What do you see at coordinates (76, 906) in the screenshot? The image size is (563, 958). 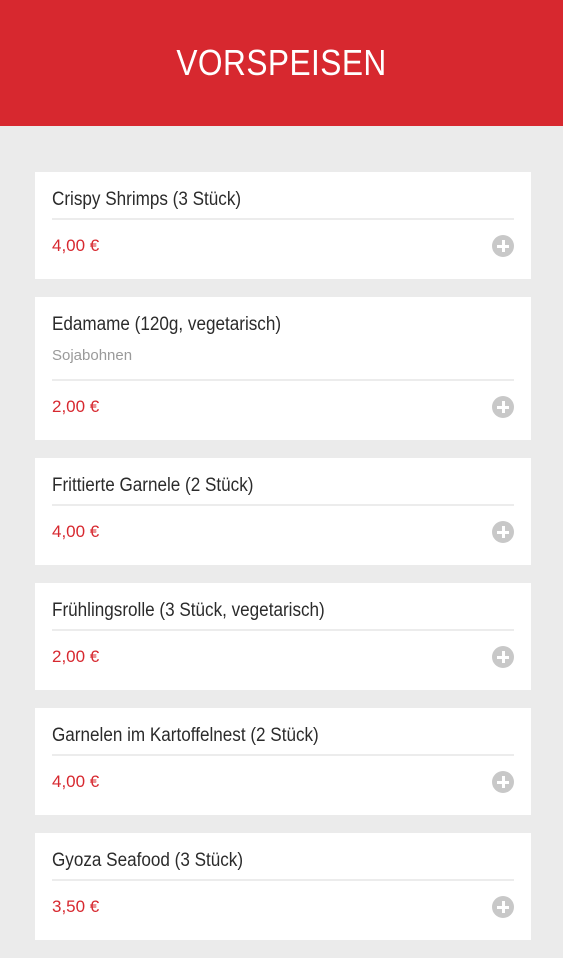 I see `menu-item-price: 3,50 €` at bounding box center [76, 906].